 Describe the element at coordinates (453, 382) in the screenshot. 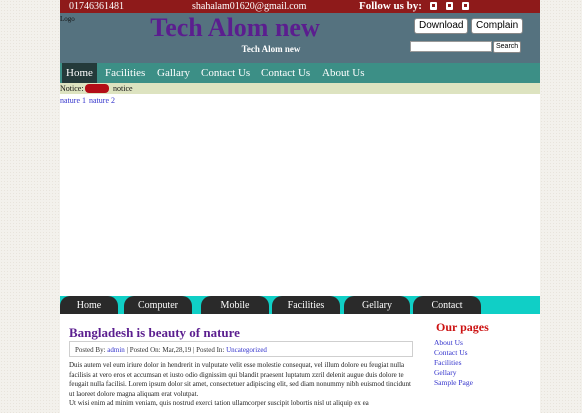

I see `sidebar-link-sample-page: Sample Page` at that location.